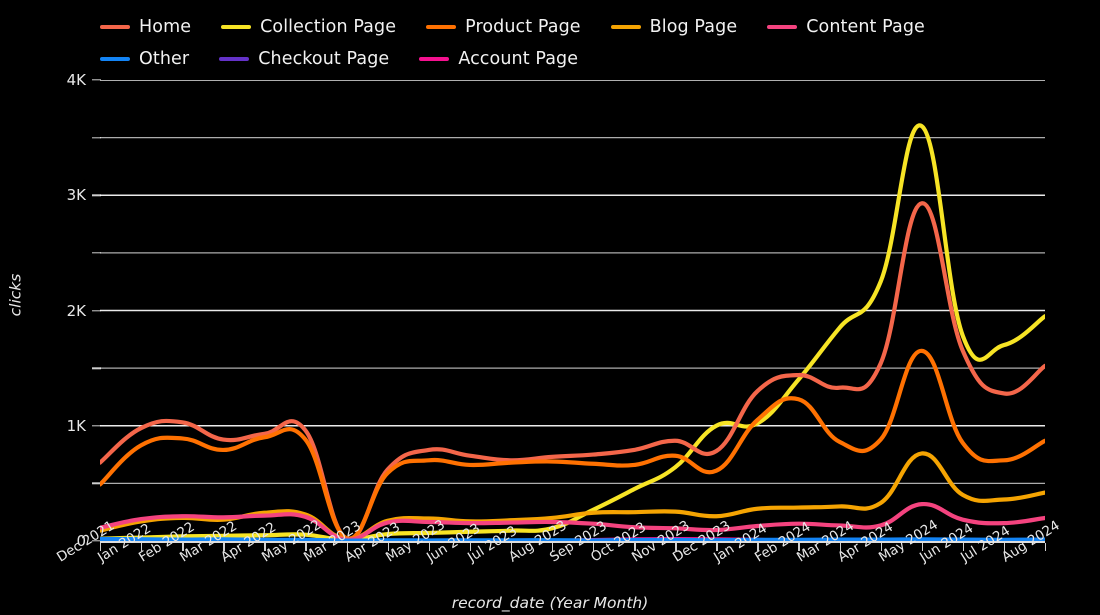  Describe the element at coordinates (76, 195) in the screenshot. I see `y-axis-tick-label: 3K` at that location.